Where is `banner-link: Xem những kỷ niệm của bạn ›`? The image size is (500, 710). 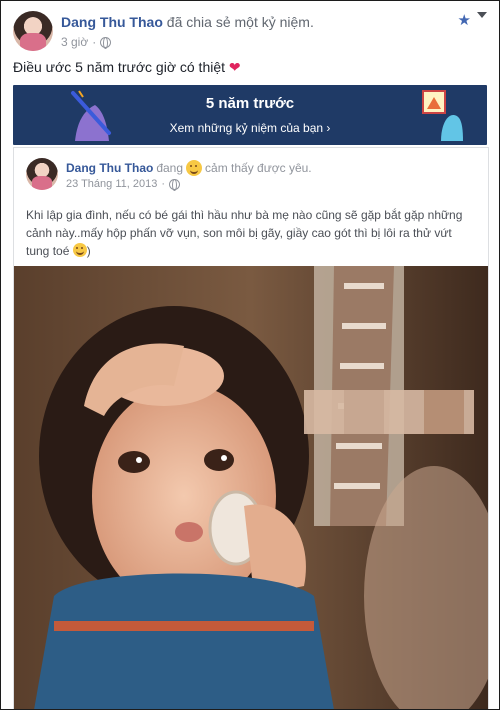
banner-link: Xem những kỷ niệm của bạn › is located at coordinates (250, 128).